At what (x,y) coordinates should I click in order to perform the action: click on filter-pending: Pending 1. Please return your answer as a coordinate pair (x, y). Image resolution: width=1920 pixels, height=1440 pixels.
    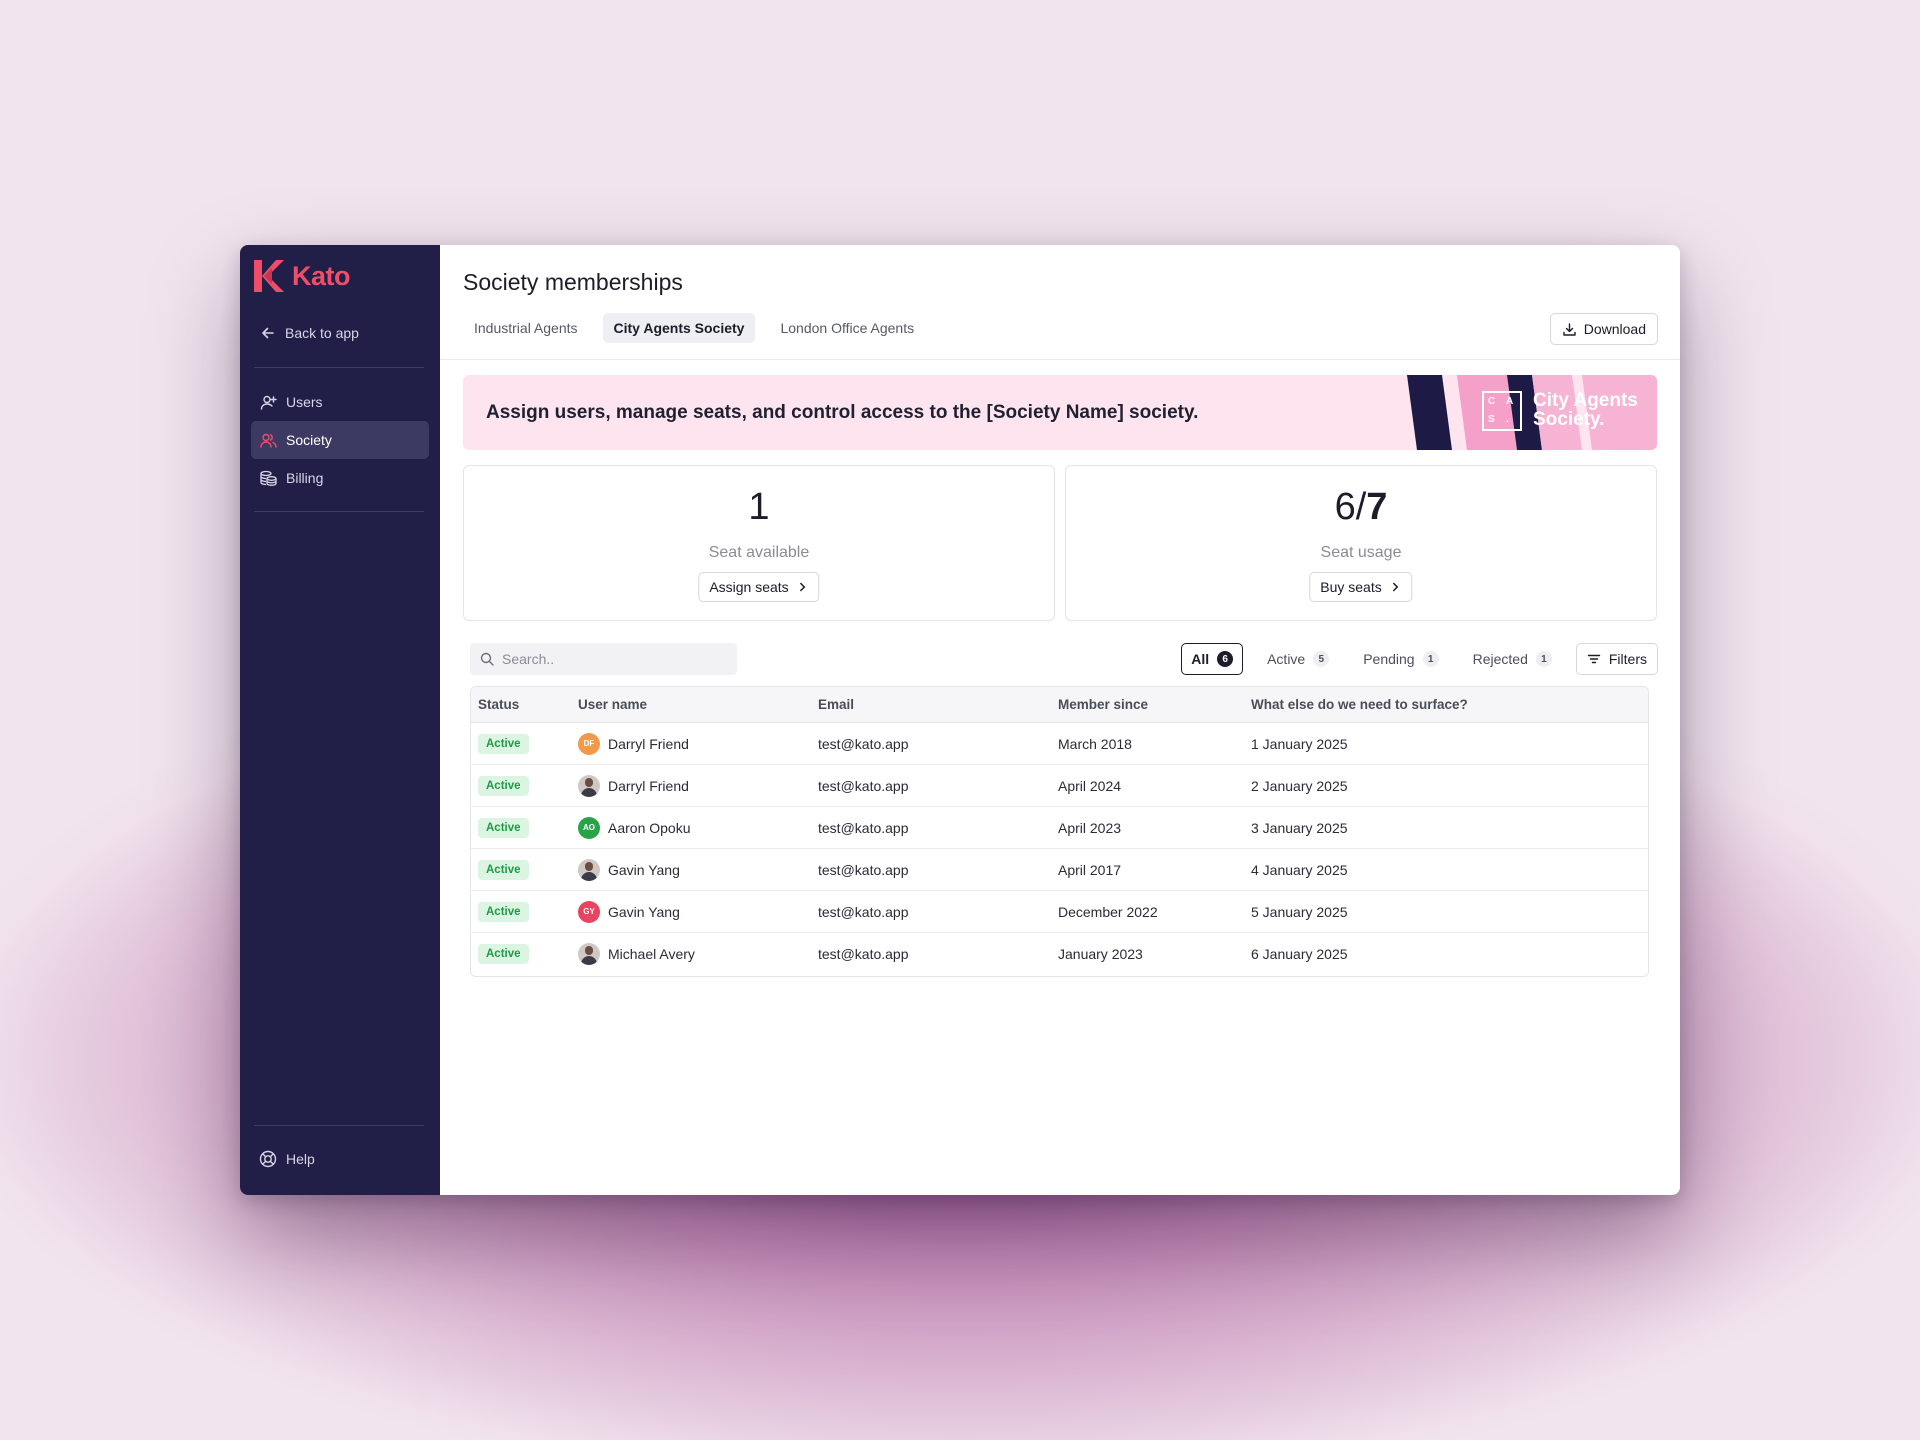
    Looking at the image, I should click on (1400, 659).